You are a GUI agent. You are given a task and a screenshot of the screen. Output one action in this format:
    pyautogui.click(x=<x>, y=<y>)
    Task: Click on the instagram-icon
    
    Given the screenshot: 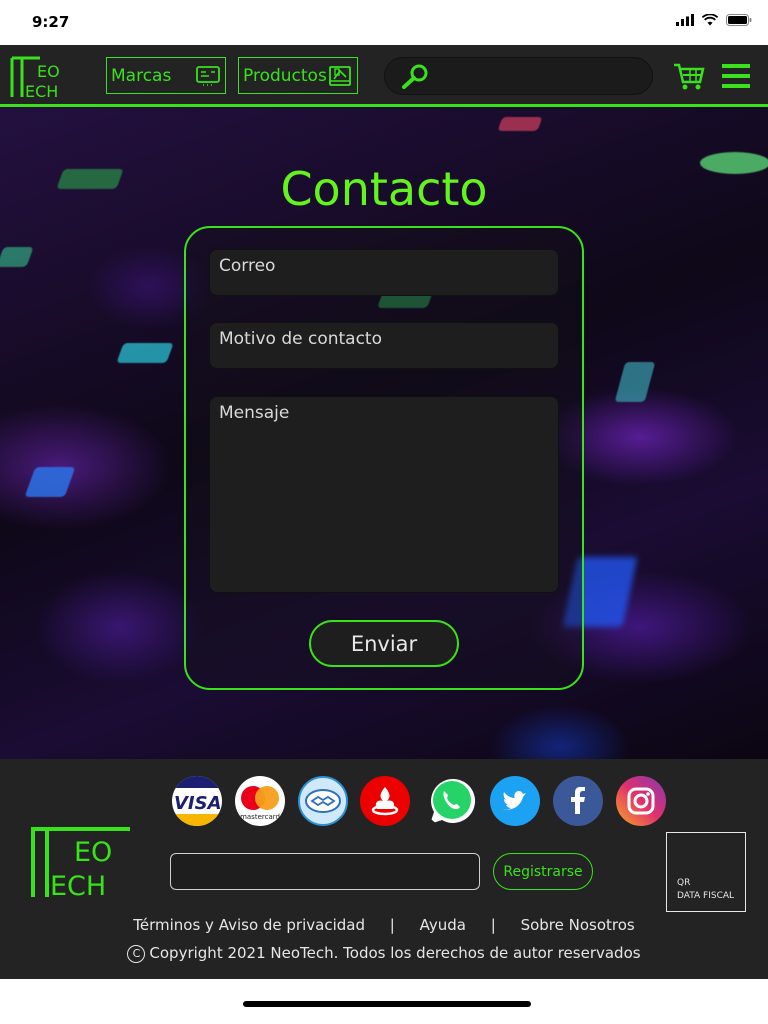 What is the action you would take?
    pyautogui.click(x=641, y=801)
    